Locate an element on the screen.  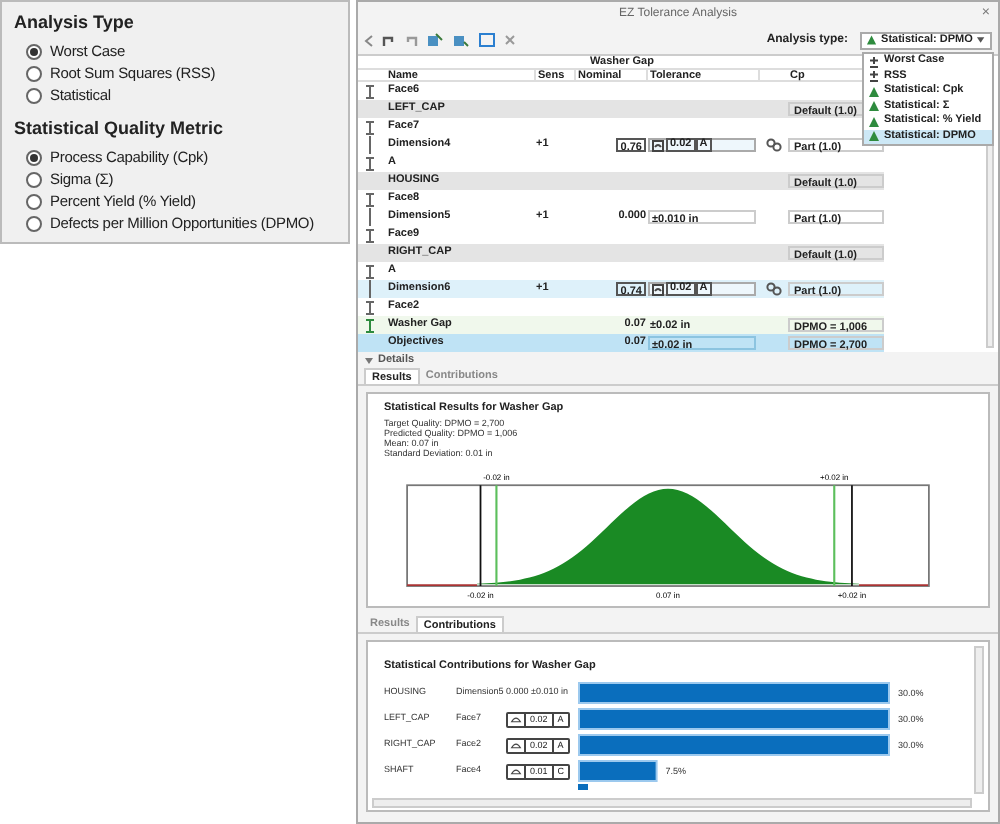
caret-icon is located at coordinates (981, 40).